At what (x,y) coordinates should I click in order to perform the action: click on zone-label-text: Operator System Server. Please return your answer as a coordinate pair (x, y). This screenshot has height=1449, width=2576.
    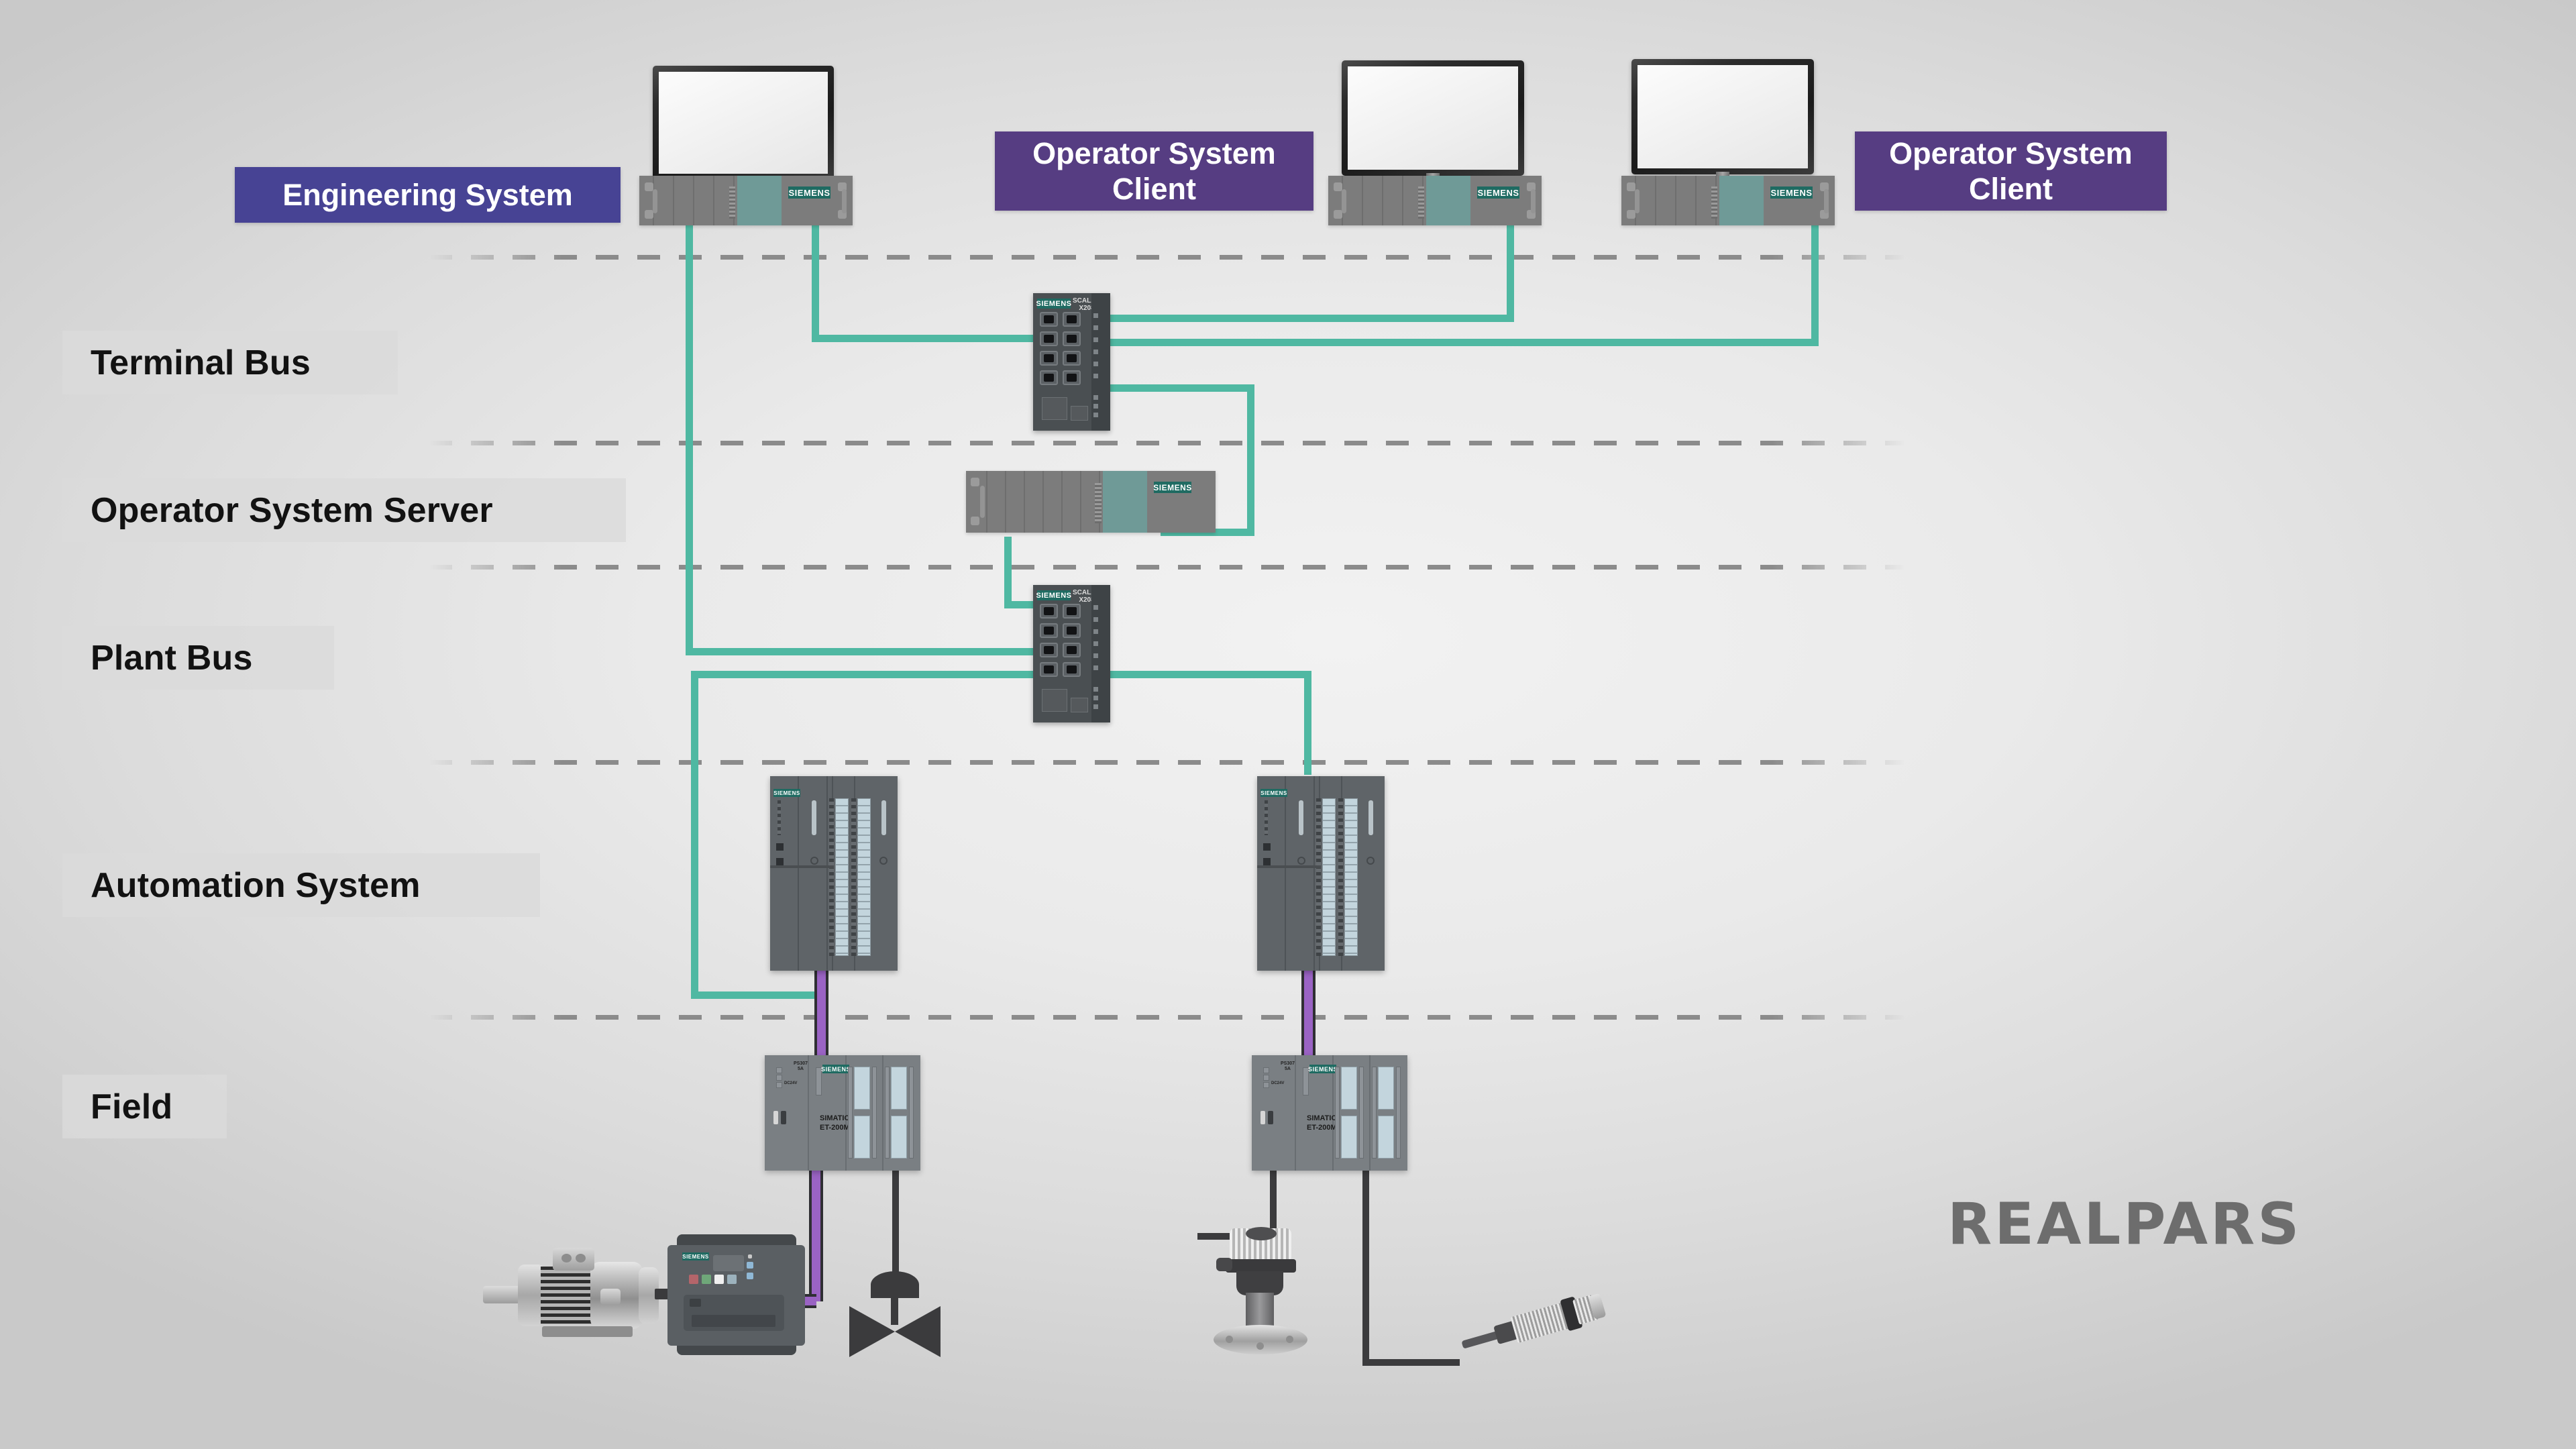
    Looking at the image, I should click on (292, 510).